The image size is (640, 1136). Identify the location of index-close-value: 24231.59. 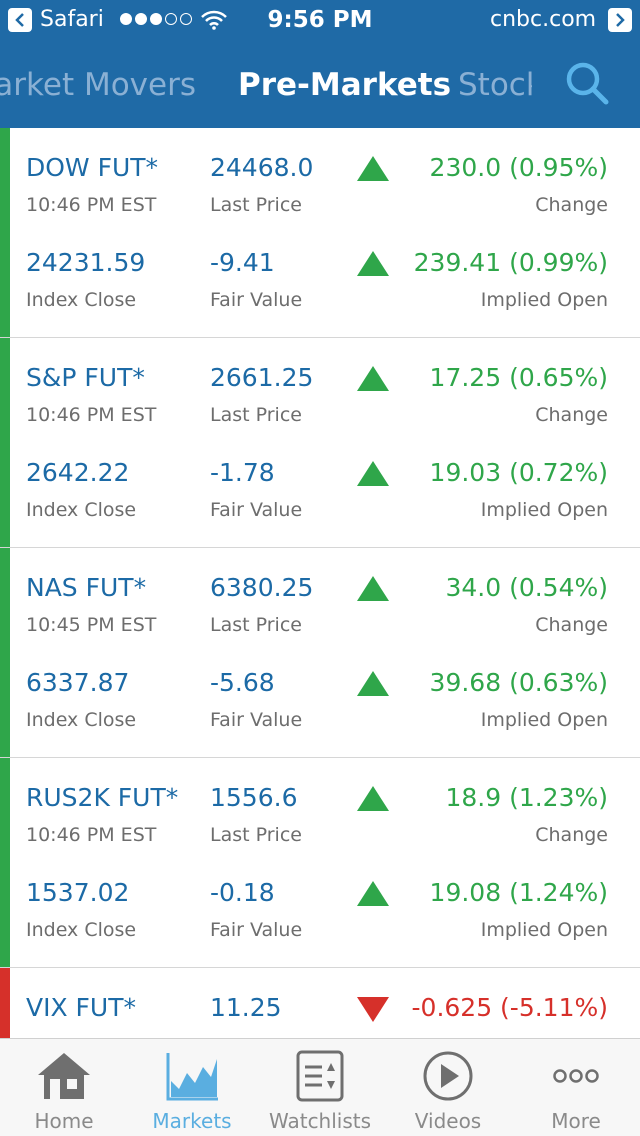
(86, 262).